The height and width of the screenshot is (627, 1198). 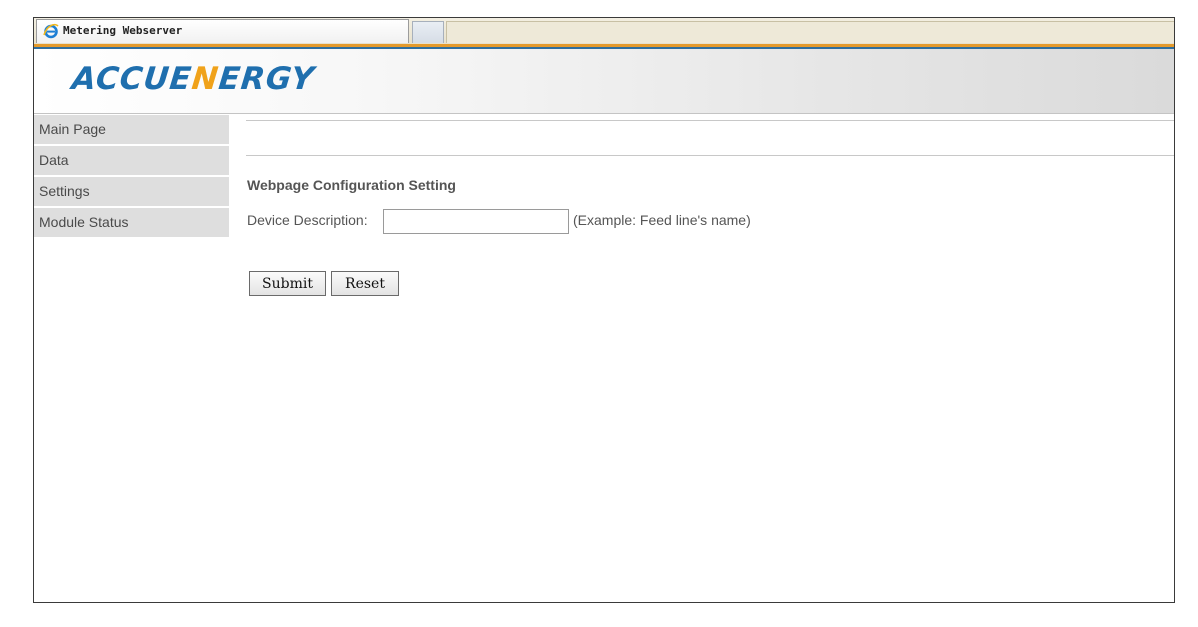 What do you see at coordinates (131, 223) in the screenshot?
I see `sidebar-item-module-status: Module Status` at bounding box center [131, 223].